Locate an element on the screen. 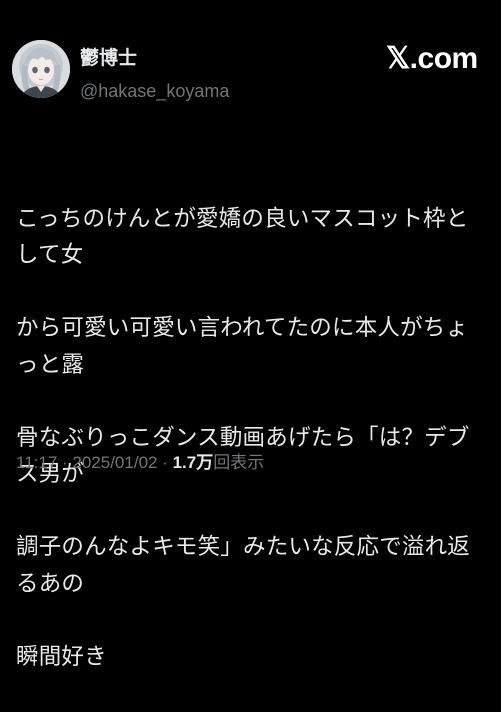 The height and width of the screenshot is (712, 501). tweet-date: 2025/01/02 is located at coordinates (114, 462).